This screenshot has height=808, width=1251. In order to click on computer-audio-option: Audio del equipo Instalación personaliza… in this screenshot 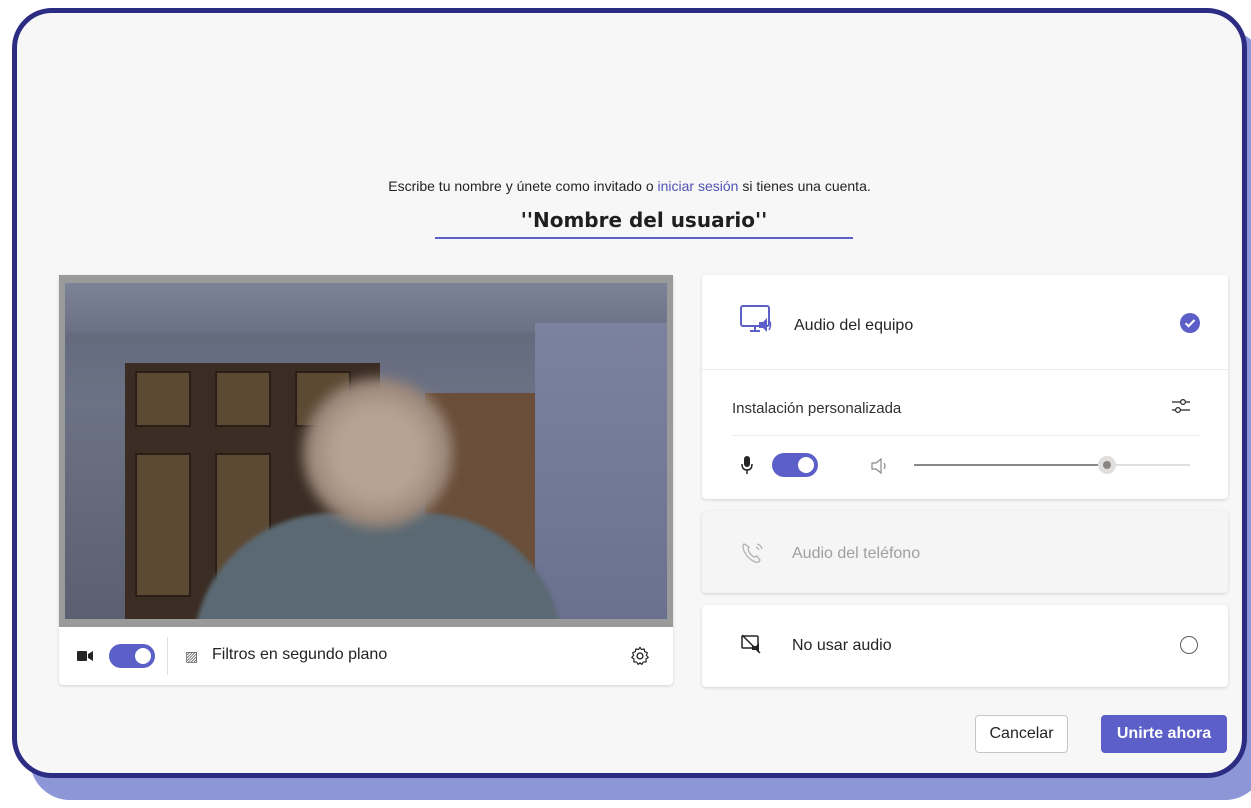, I will do `click(965, 387)`.